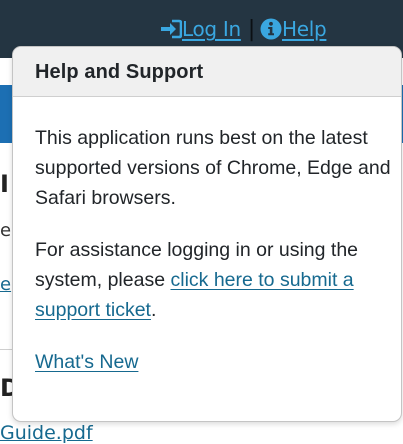  What do you see at coordinates (211, 29) in the screenshot?
I see `login-label: Log In` at bounding box center [211, 29].